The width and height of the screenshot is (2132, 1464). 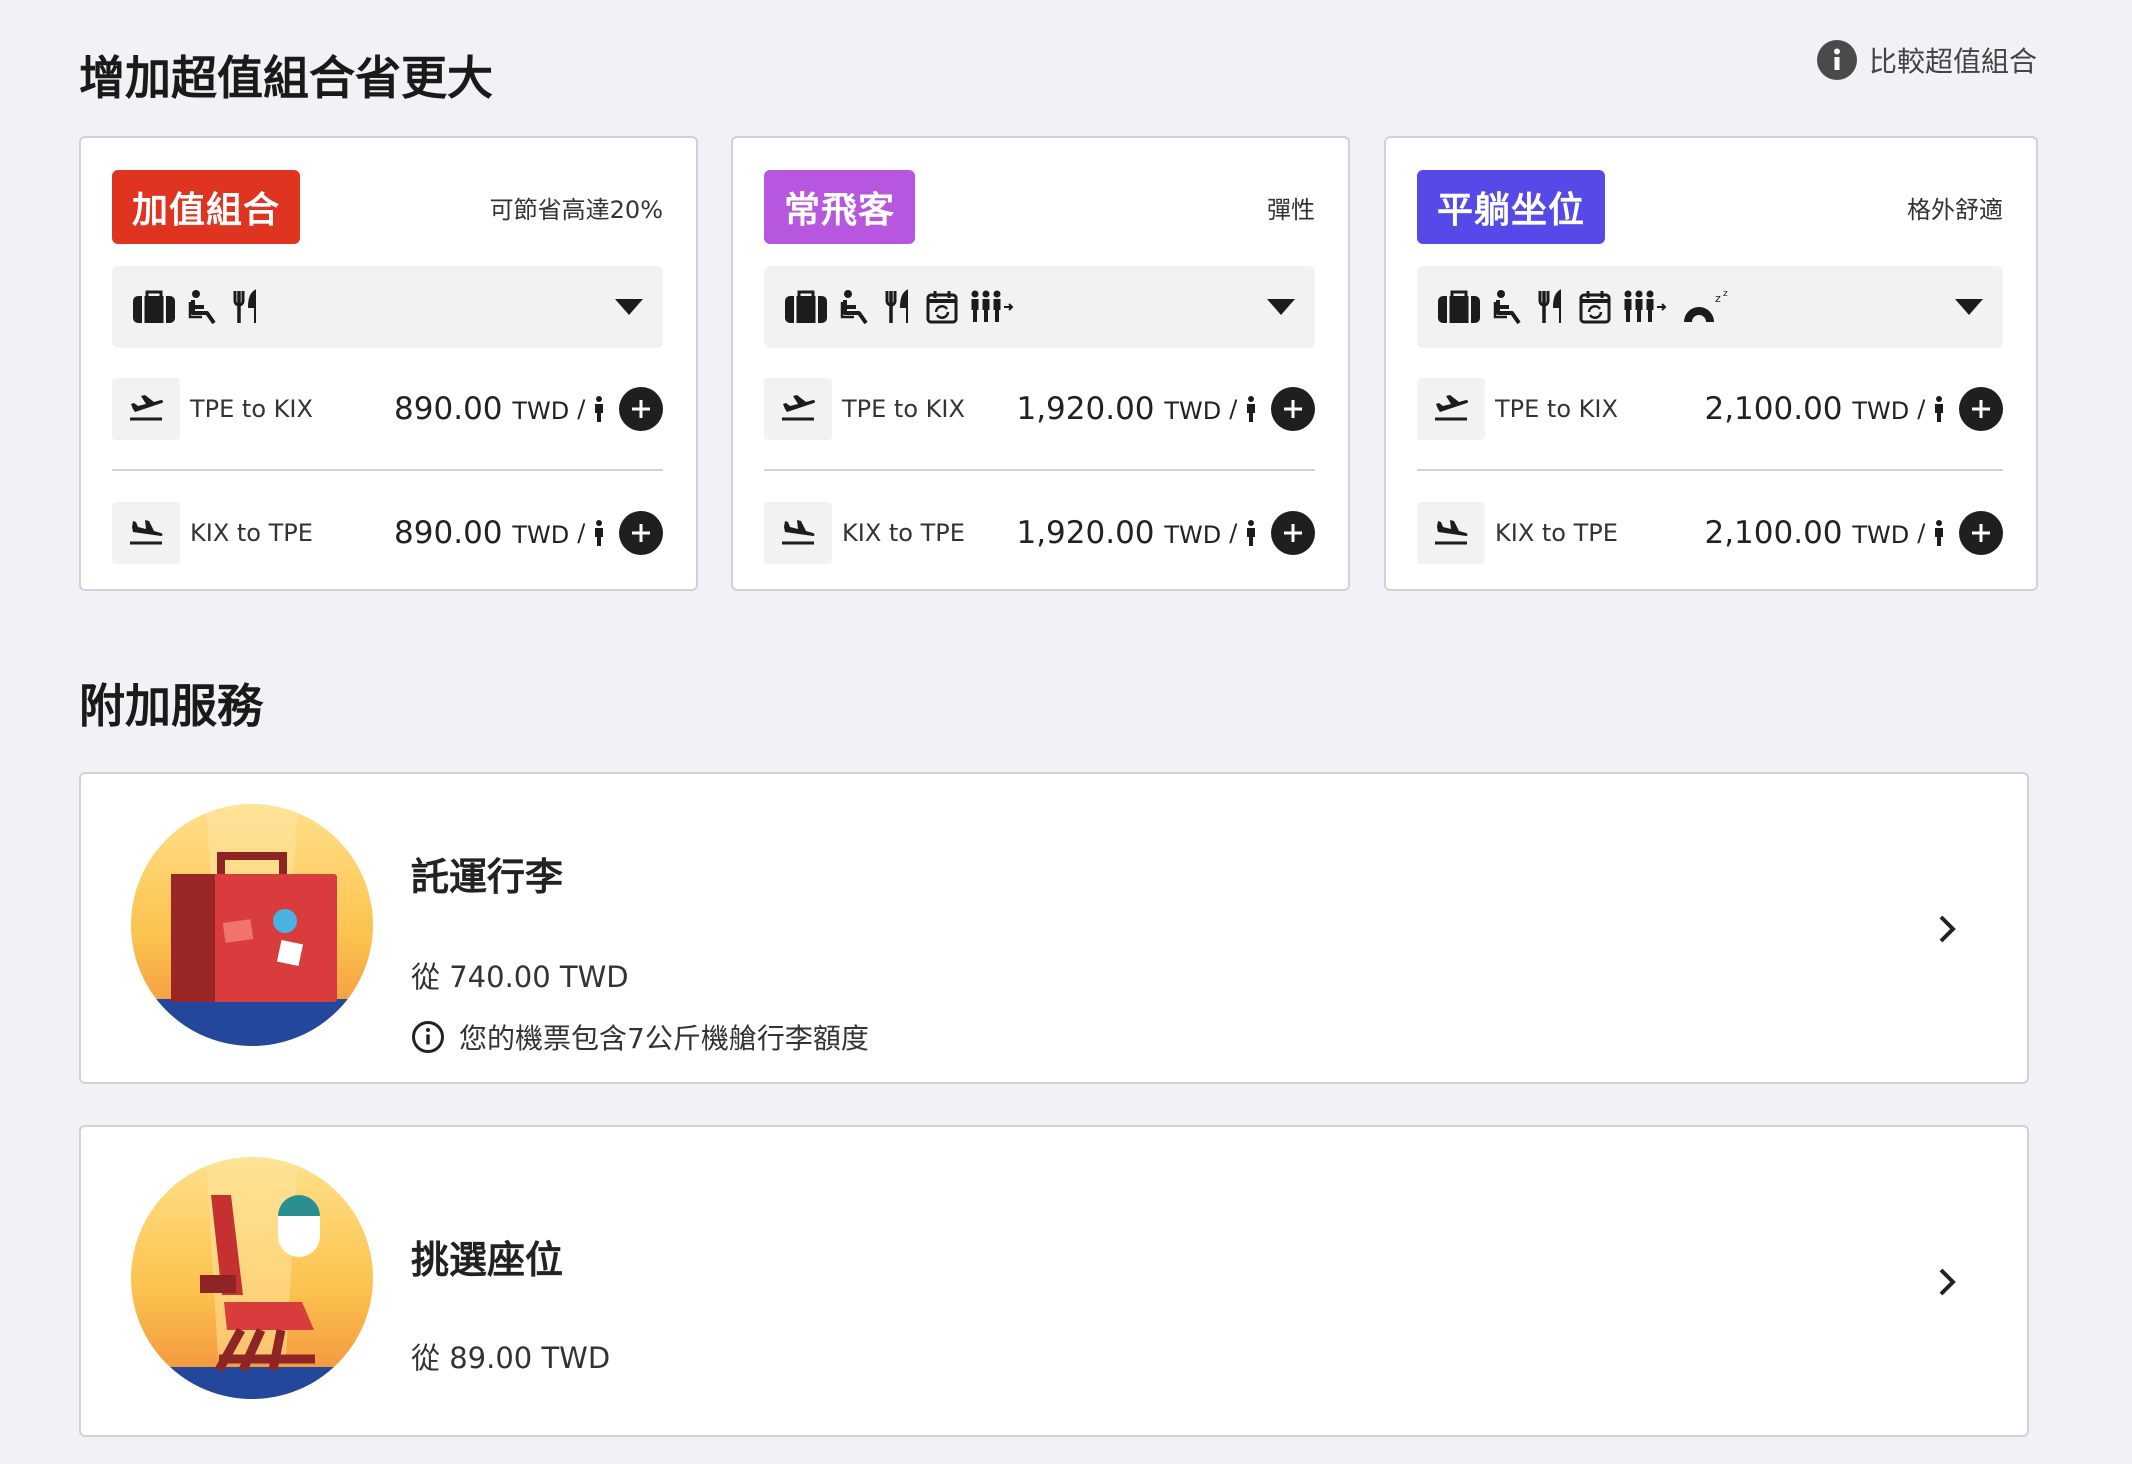 I want to click on route-row-return: KIX to TPE 1,920.00 TWD /, so click(x=1039, y=533).